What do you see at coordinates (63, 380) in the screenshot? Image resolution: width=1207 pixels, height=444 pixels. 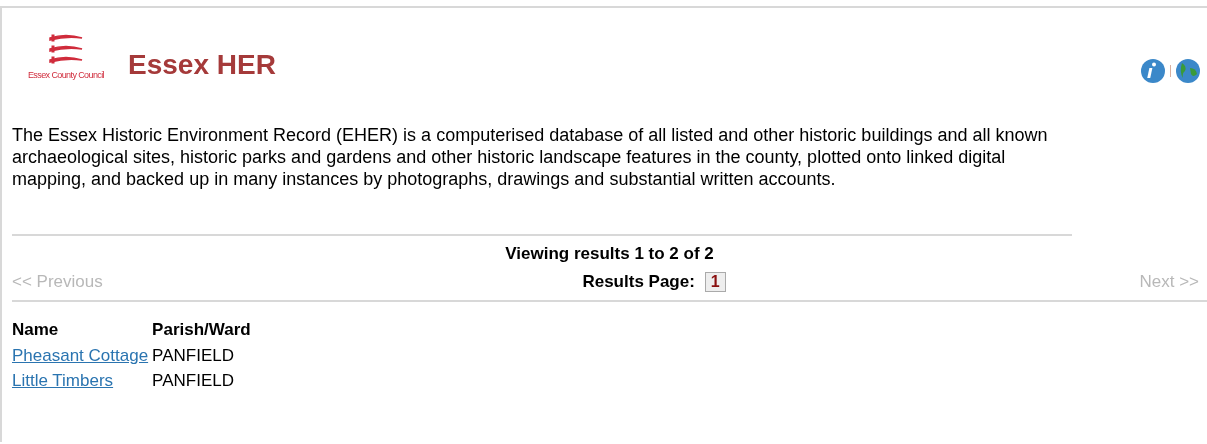 I see `record-link: Little Timbers` at bounding box center [63, 380].